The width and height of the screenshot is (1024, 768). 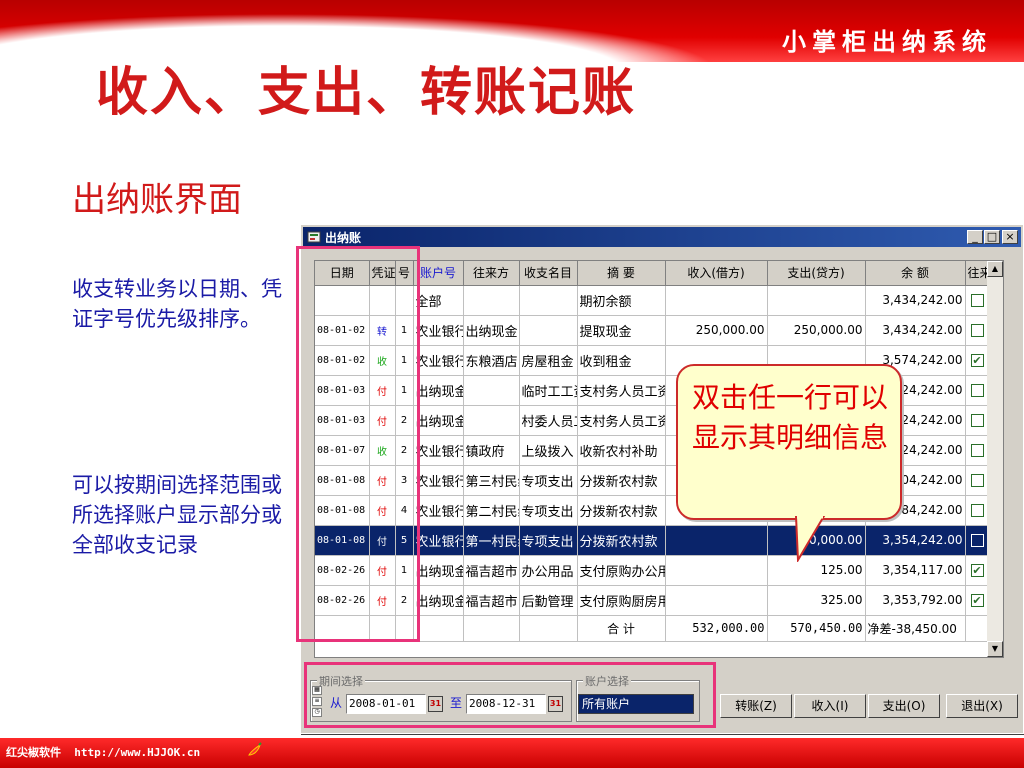 What do you see at coordinates (382, 330) in the screenshot?
I see `cell-type: 转` at bounding box center [382, 330].